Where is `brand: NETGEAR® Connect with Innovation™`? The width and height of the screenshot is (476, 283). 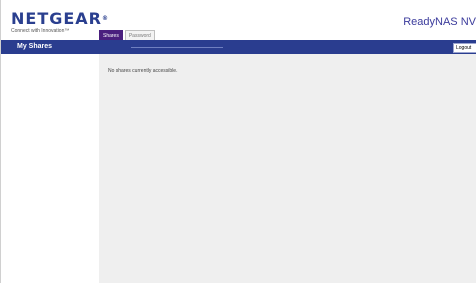 brand: NETGEAR® Connect with Innovation™ is located at coordinates (60, 23).